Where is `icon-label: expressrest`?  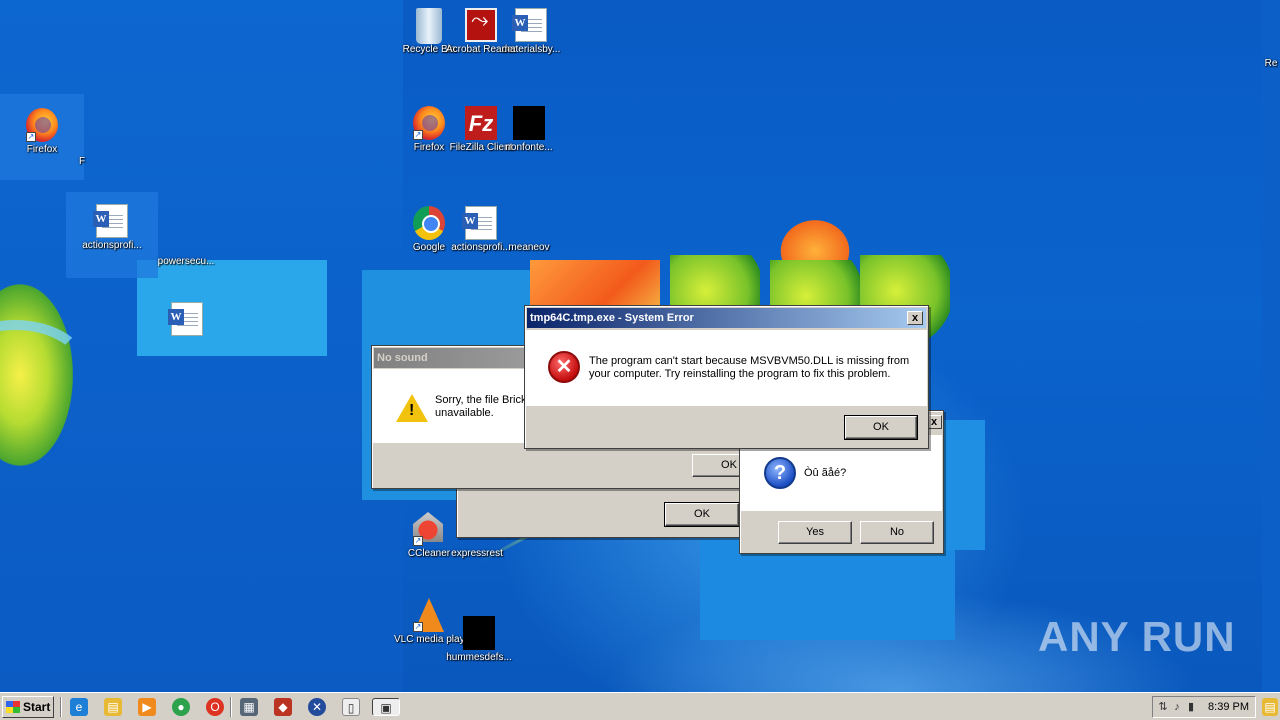 icon-label: expressrest is located at coordinates (477, 553).